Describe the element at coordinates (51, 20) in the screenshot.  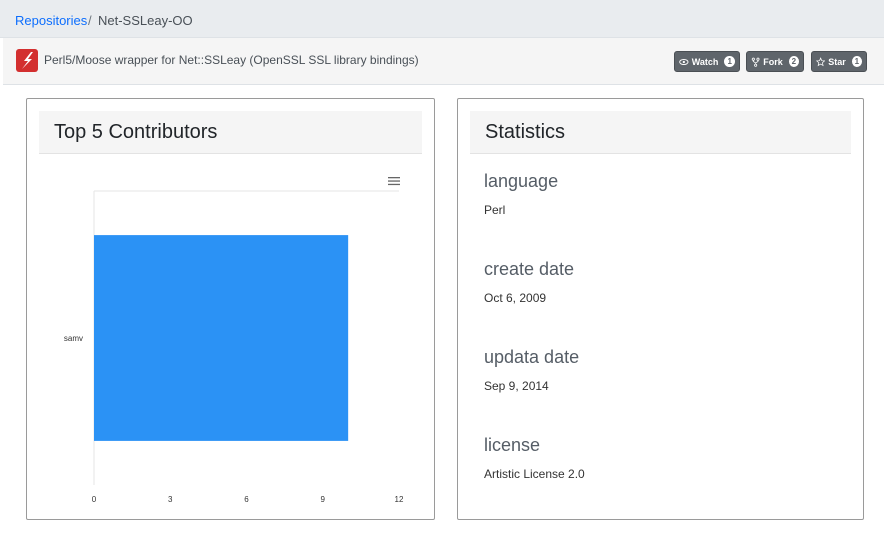
I see `breadcrumb-repositories-link: Repositories` at that location.